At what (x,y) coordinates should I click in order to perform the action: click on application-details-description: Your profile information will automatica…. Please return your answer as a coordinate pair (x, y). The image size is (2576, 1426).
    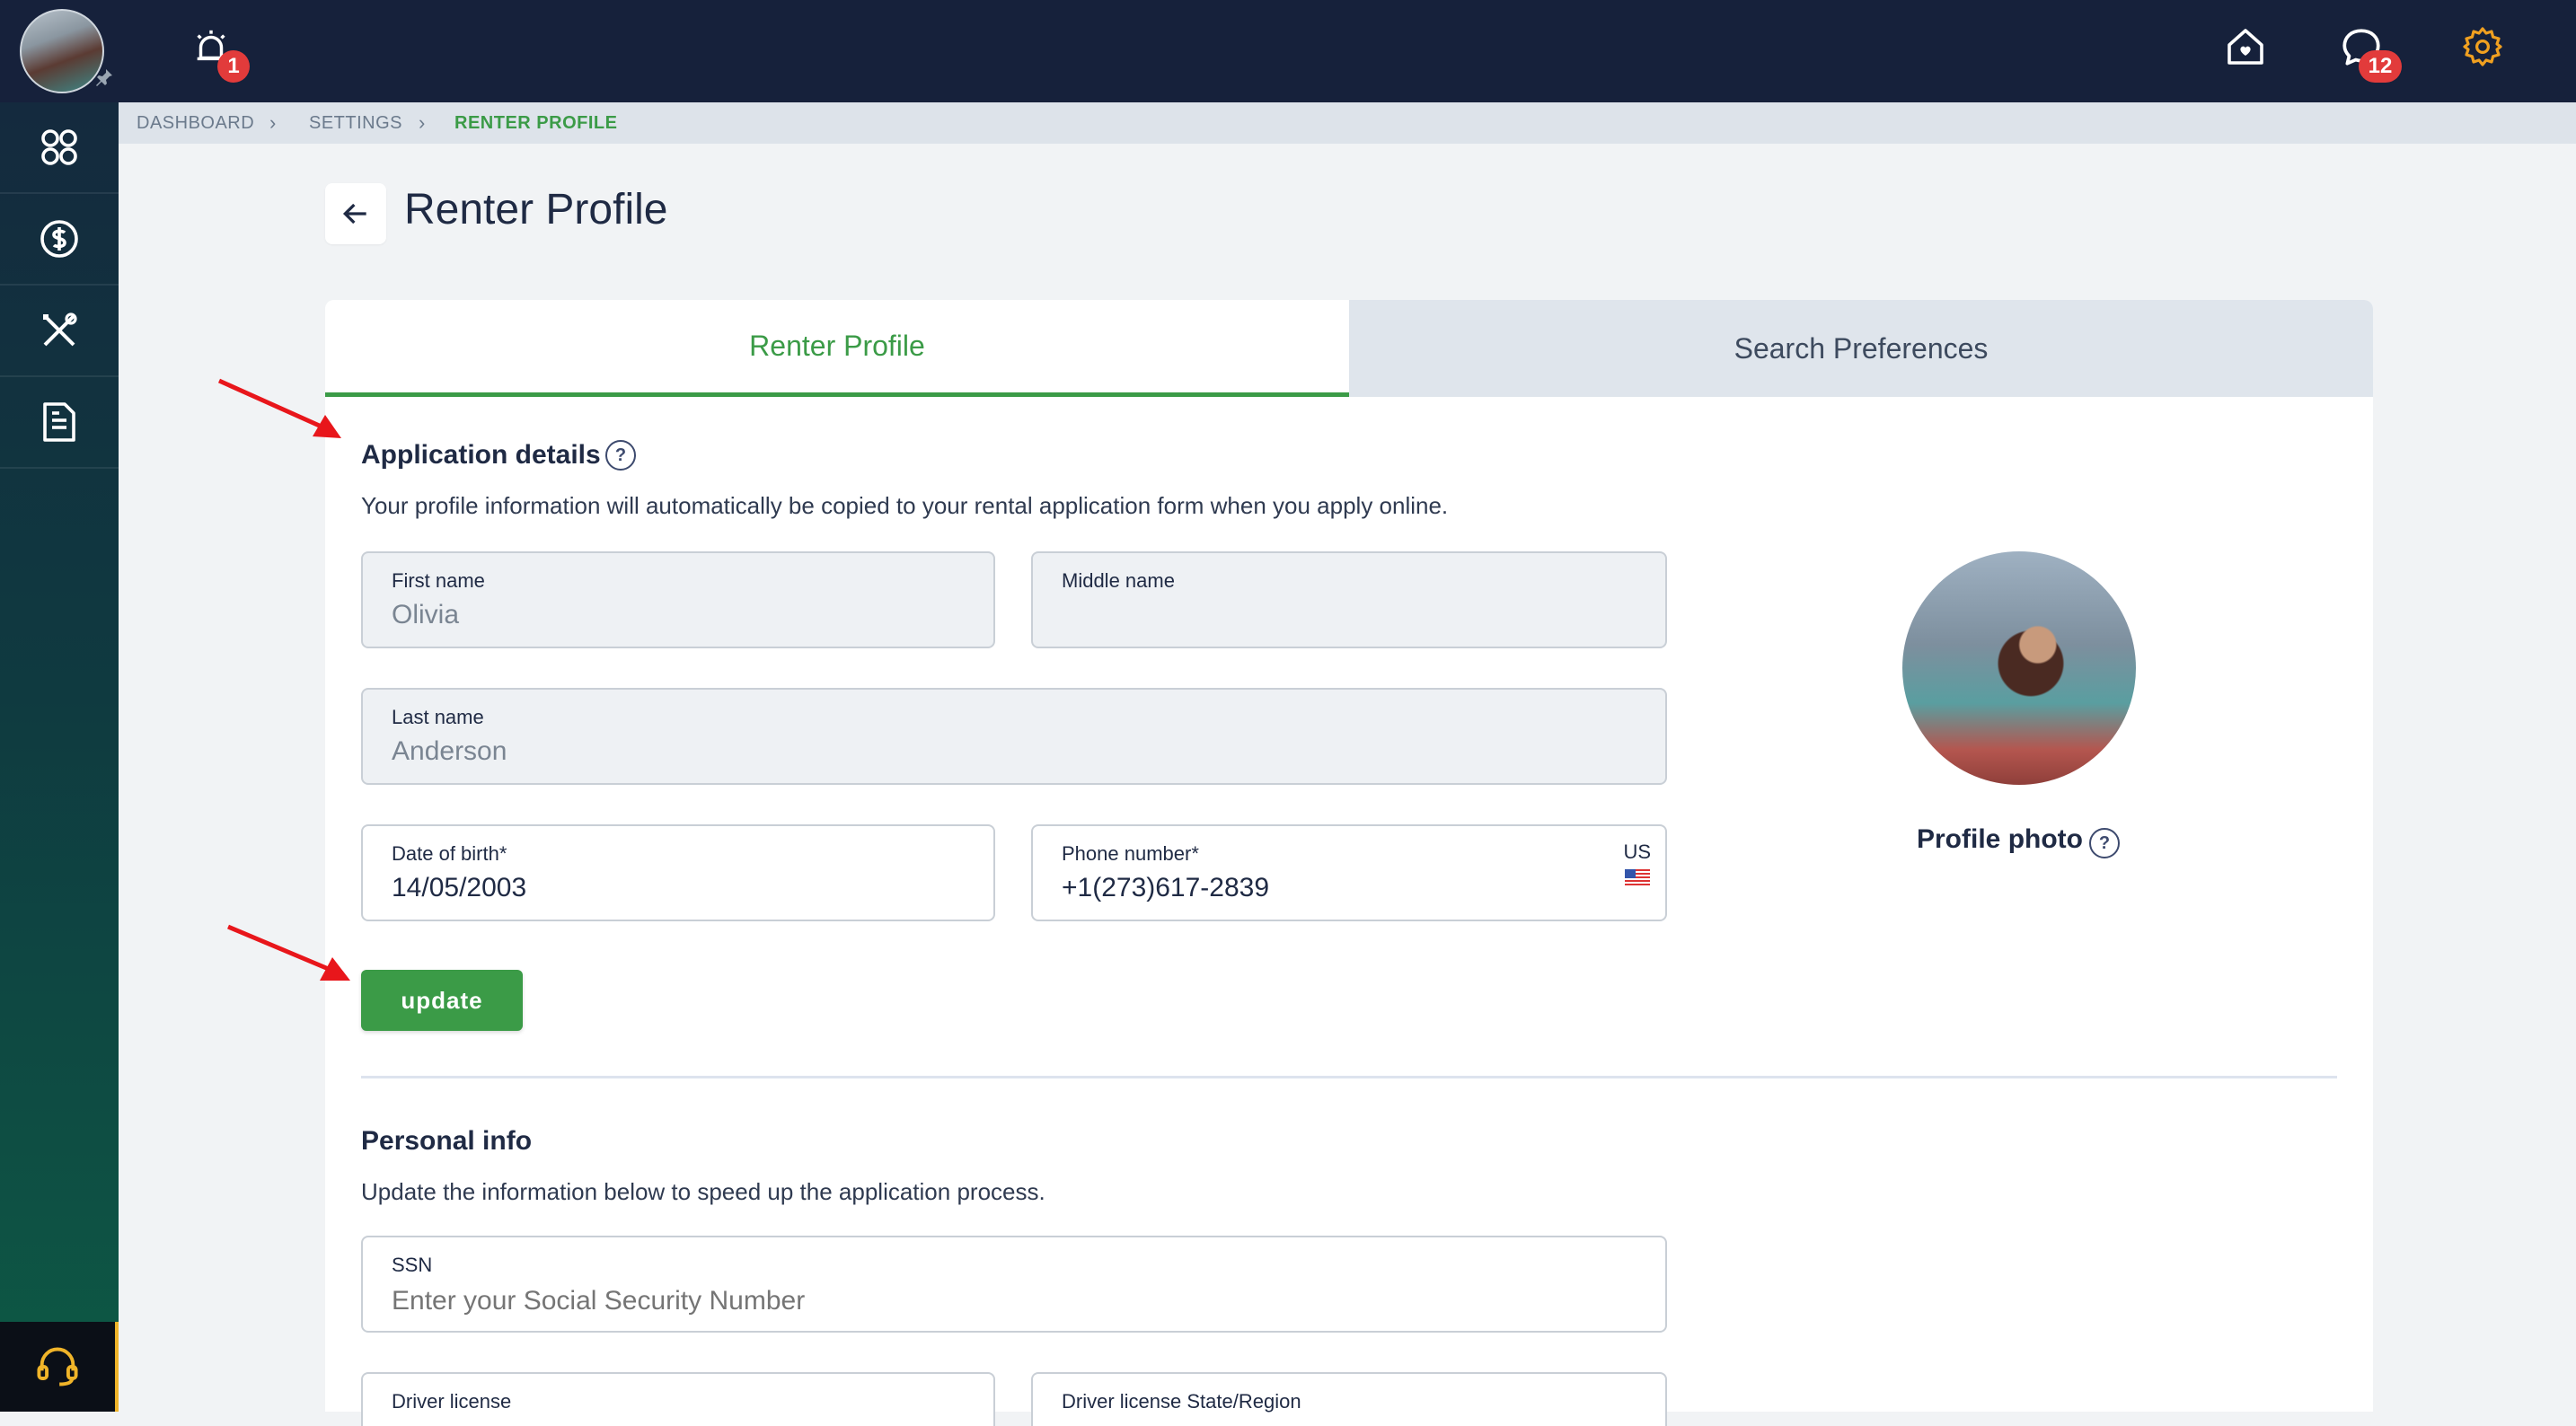
    Looking at the image, I should click on (905, 505).